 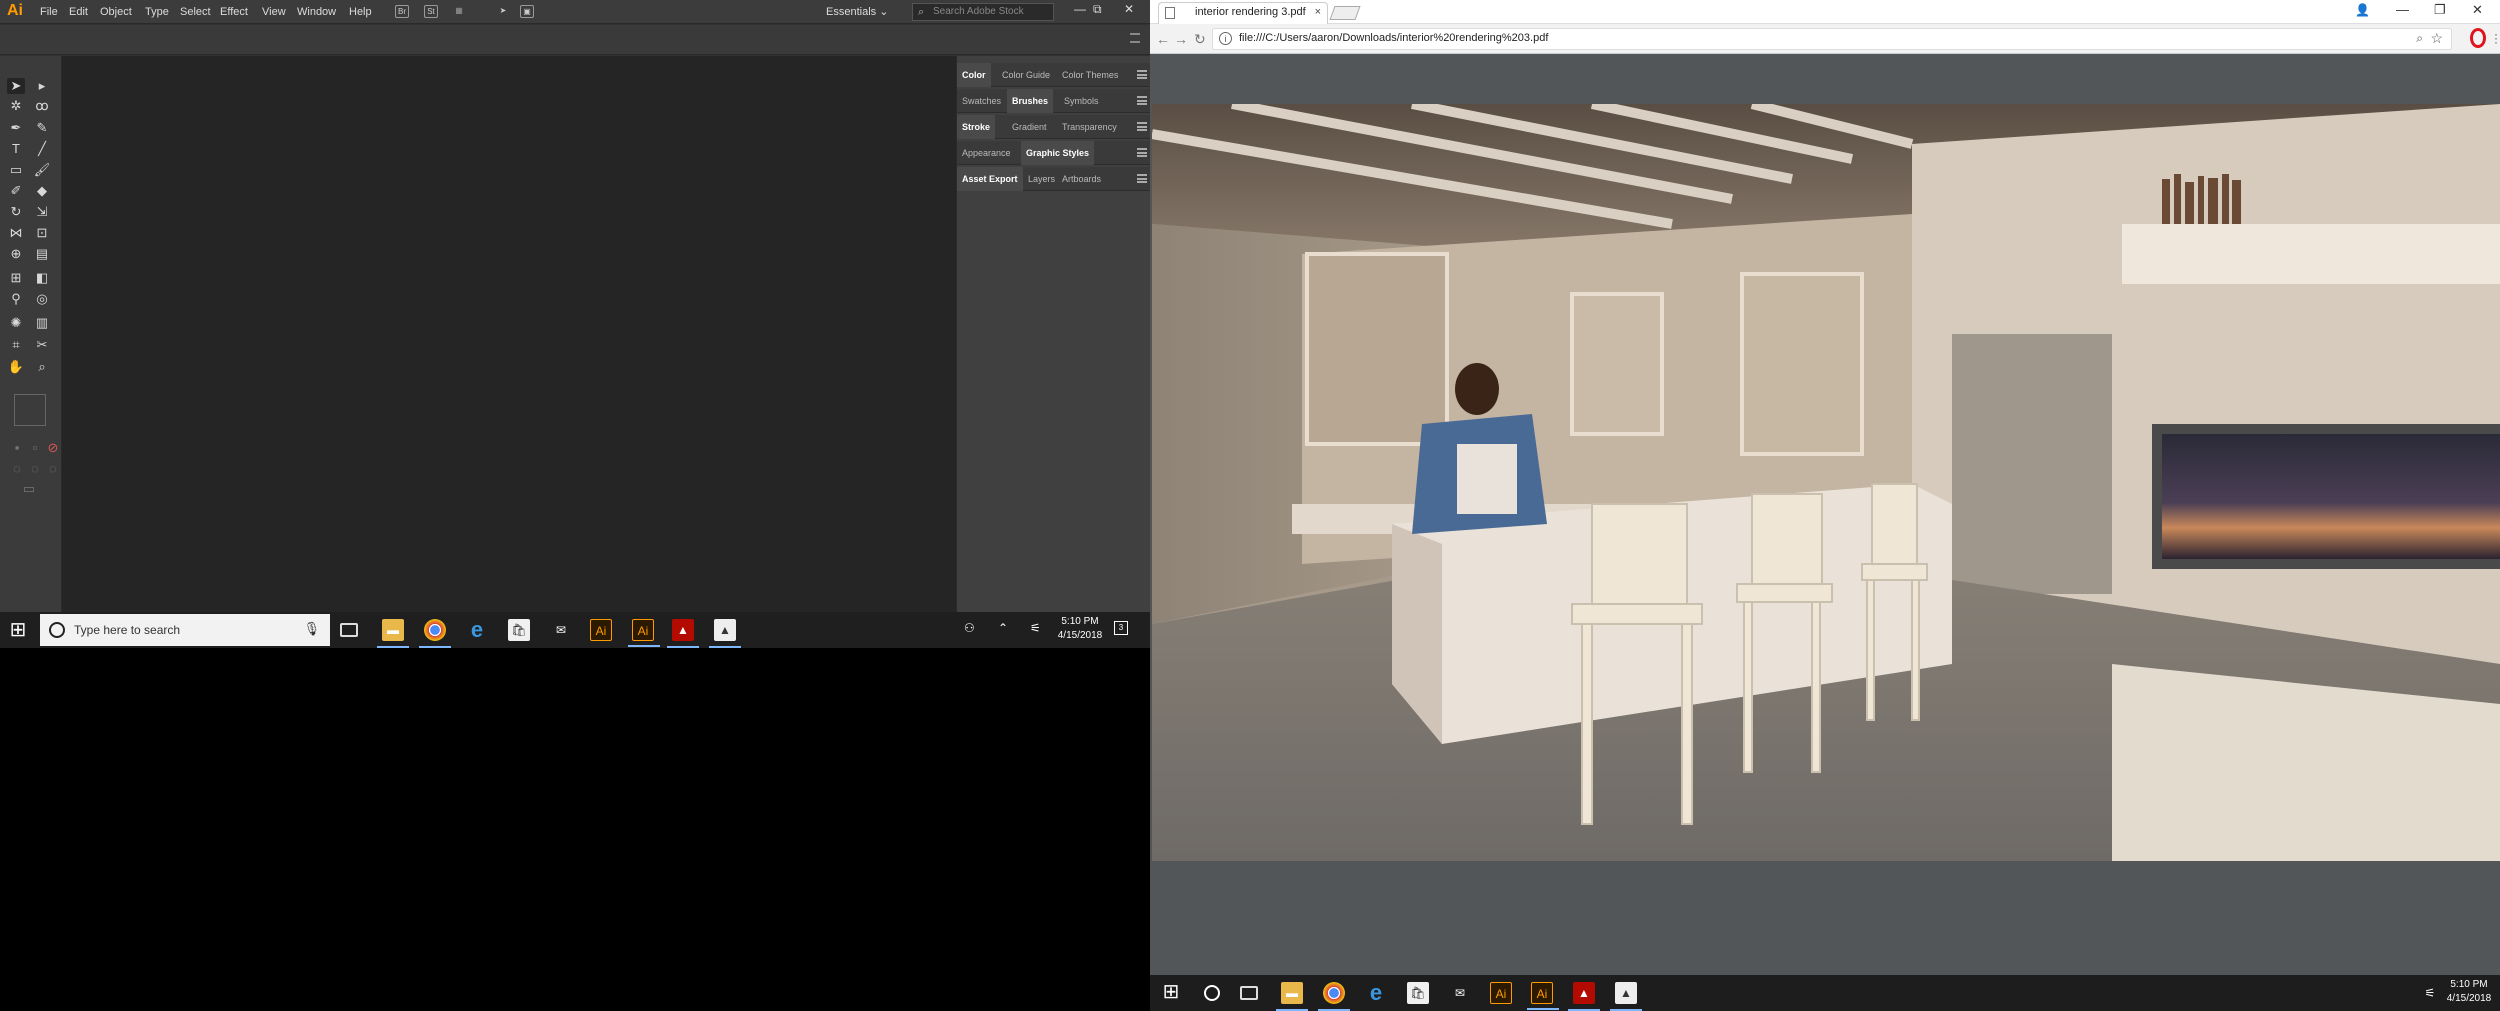 I want to click on menu-type: Type, so click(x=157, y=12).